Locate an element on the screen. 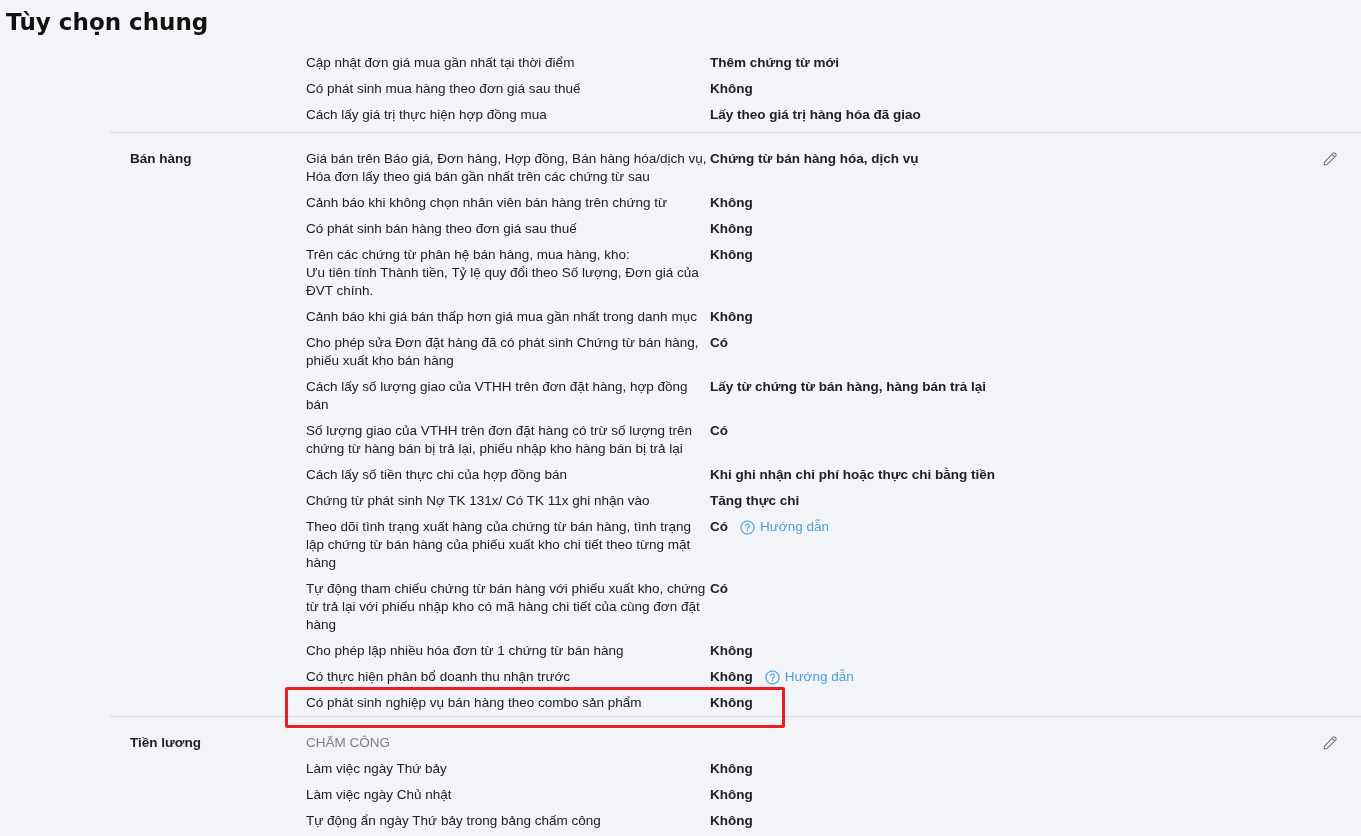 Image resolution: width=1361 pixels, height=836 pixels. option-label: Có phát sinh nghiệp vụ bán hàng theo combo sản phẩm is located at coordinates (474, 703).